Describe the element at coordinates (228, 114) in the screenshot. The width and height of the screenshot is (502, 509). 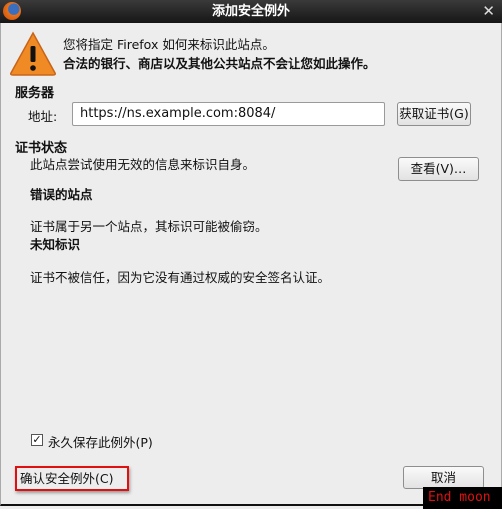
I see `address-input: https://ns.example.com:8084/` at that location.